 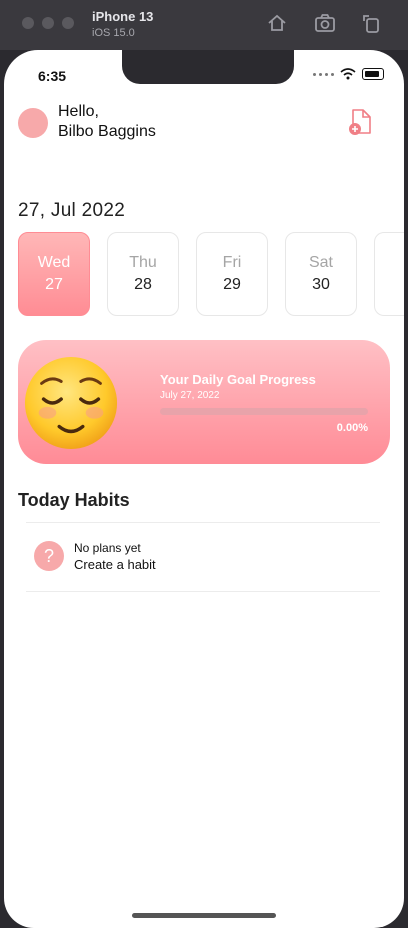 I want to click on screenshot-icon, so click(x=325, y=23).